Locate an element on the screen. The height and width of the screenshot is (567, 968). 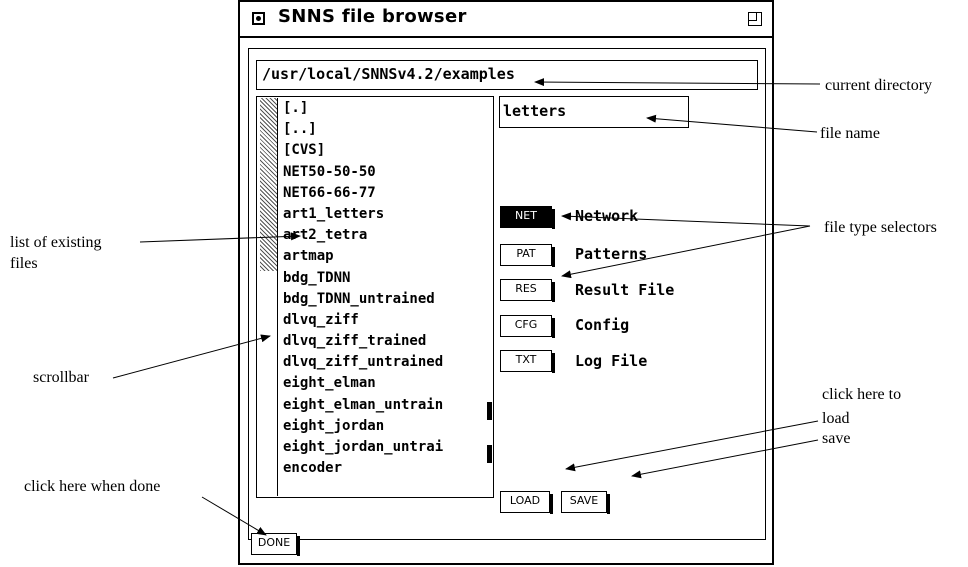
note-file-name: file name is located at coordinates (850, 133).